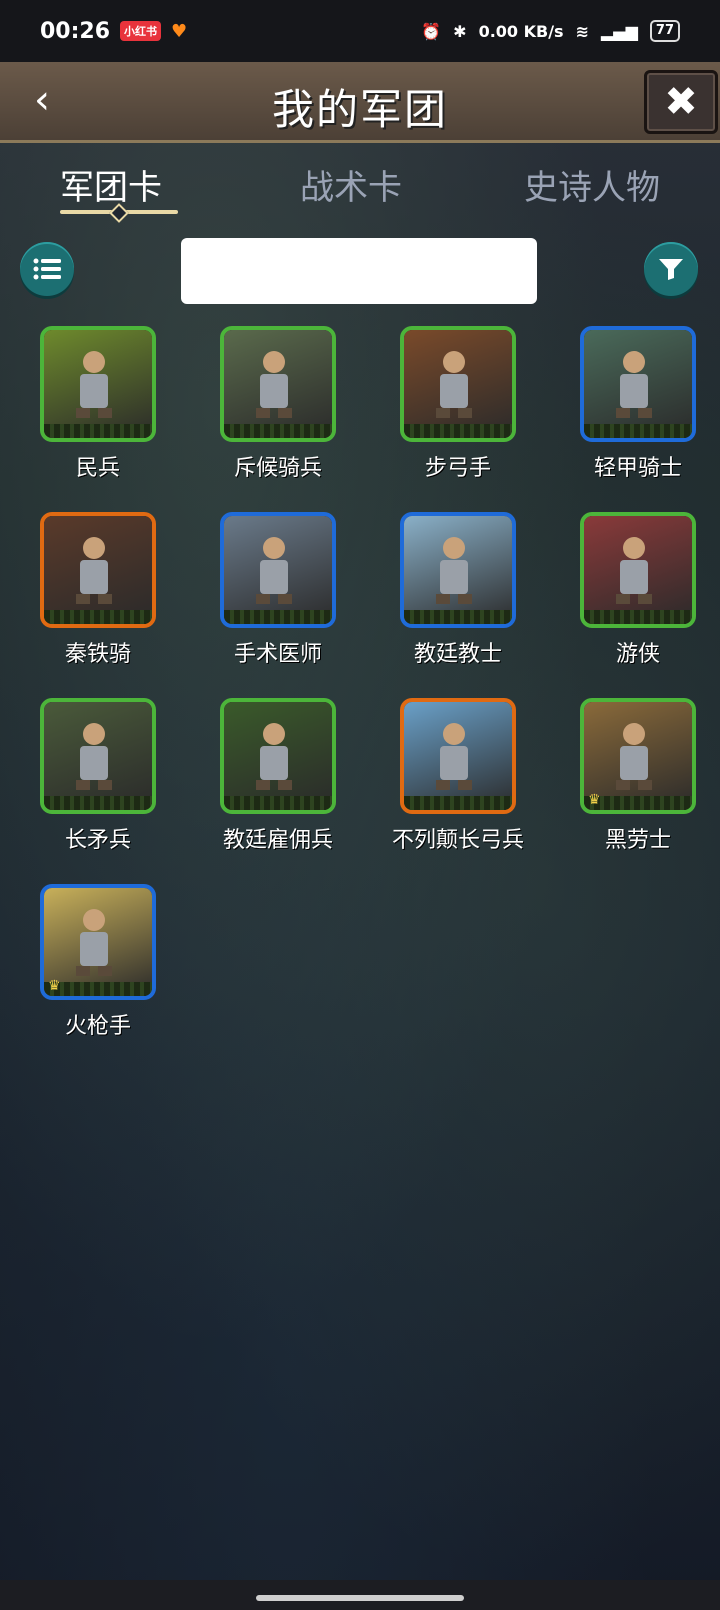  Describe the element at coordinates (664, 31) in the screenshot. I see `battery-icon: 77` at that location.